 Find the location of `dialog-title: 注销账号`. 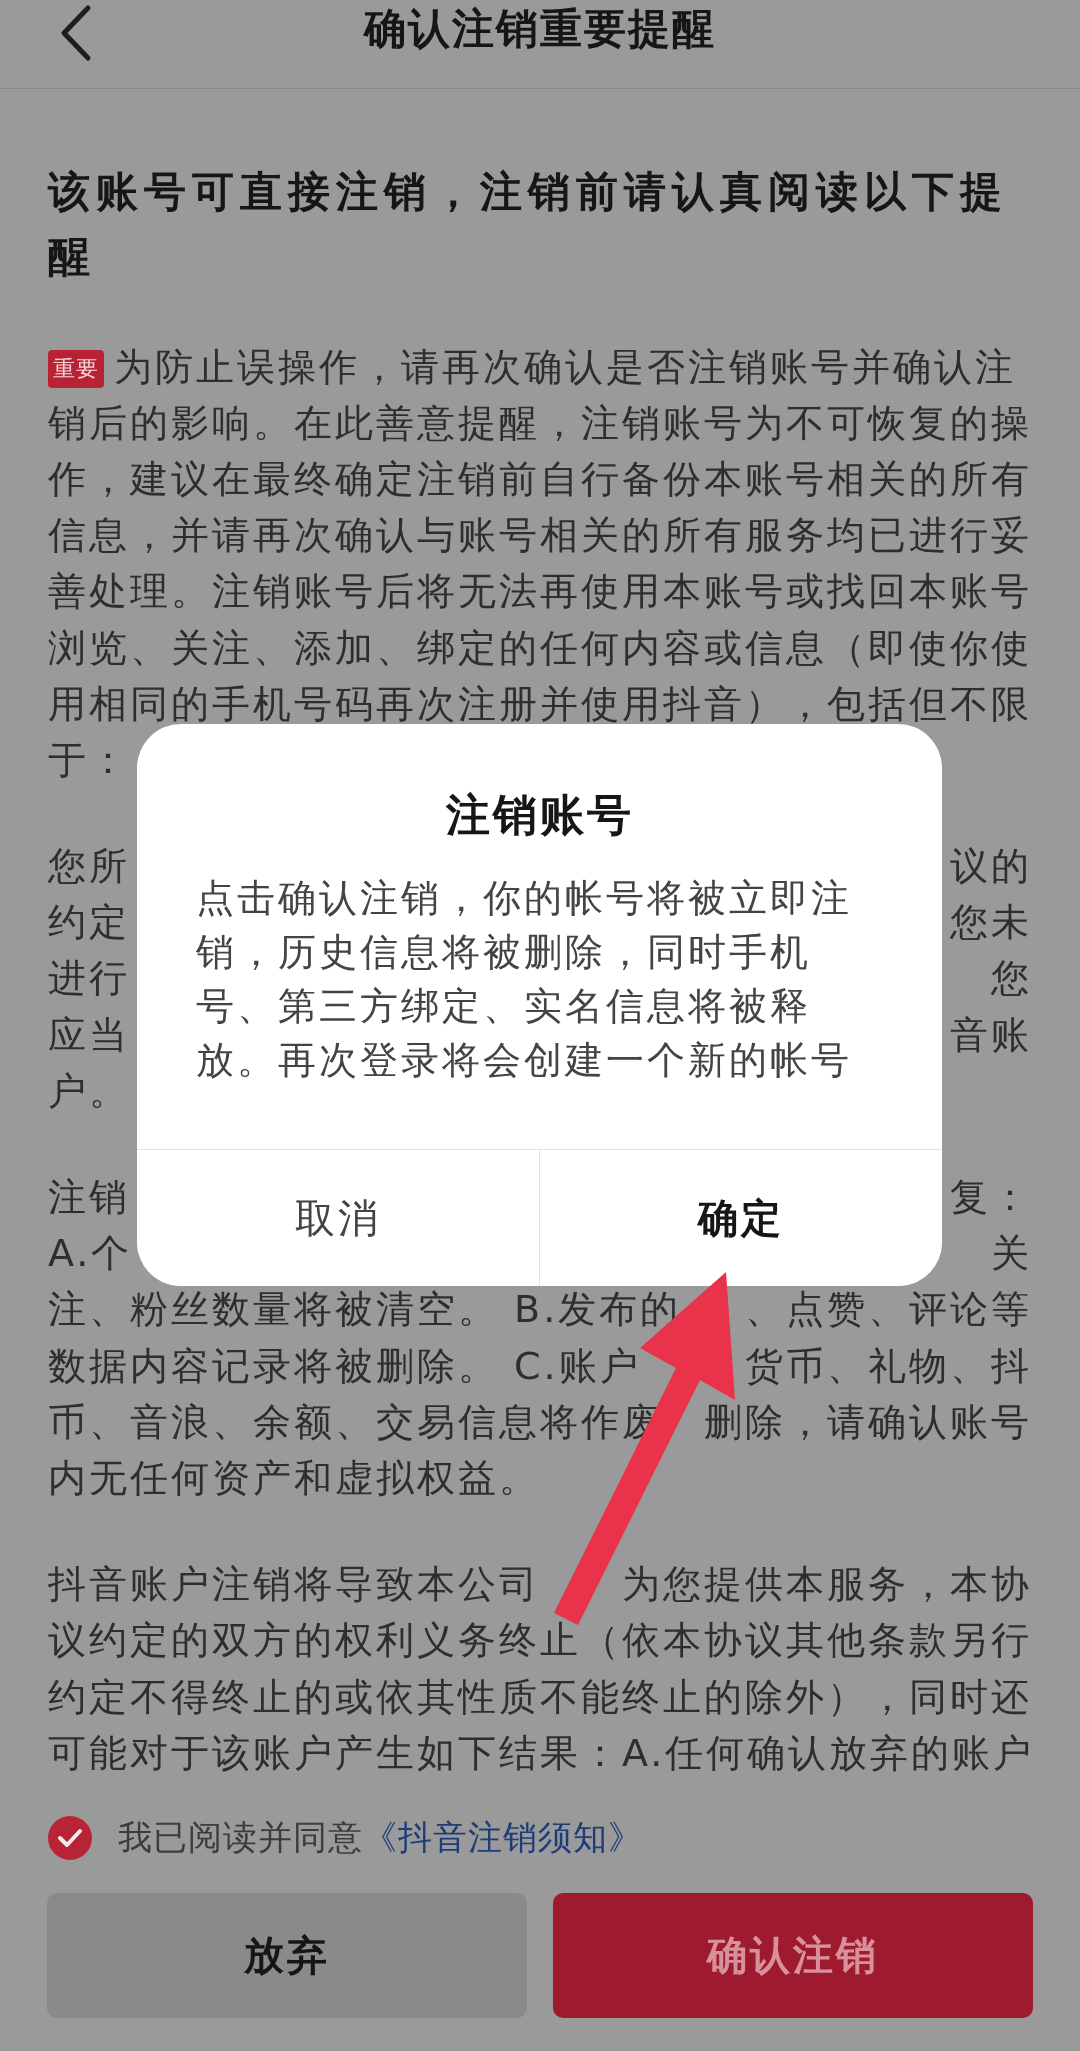

dialog-title: 注销账号 is located at coordinates (539, 815).